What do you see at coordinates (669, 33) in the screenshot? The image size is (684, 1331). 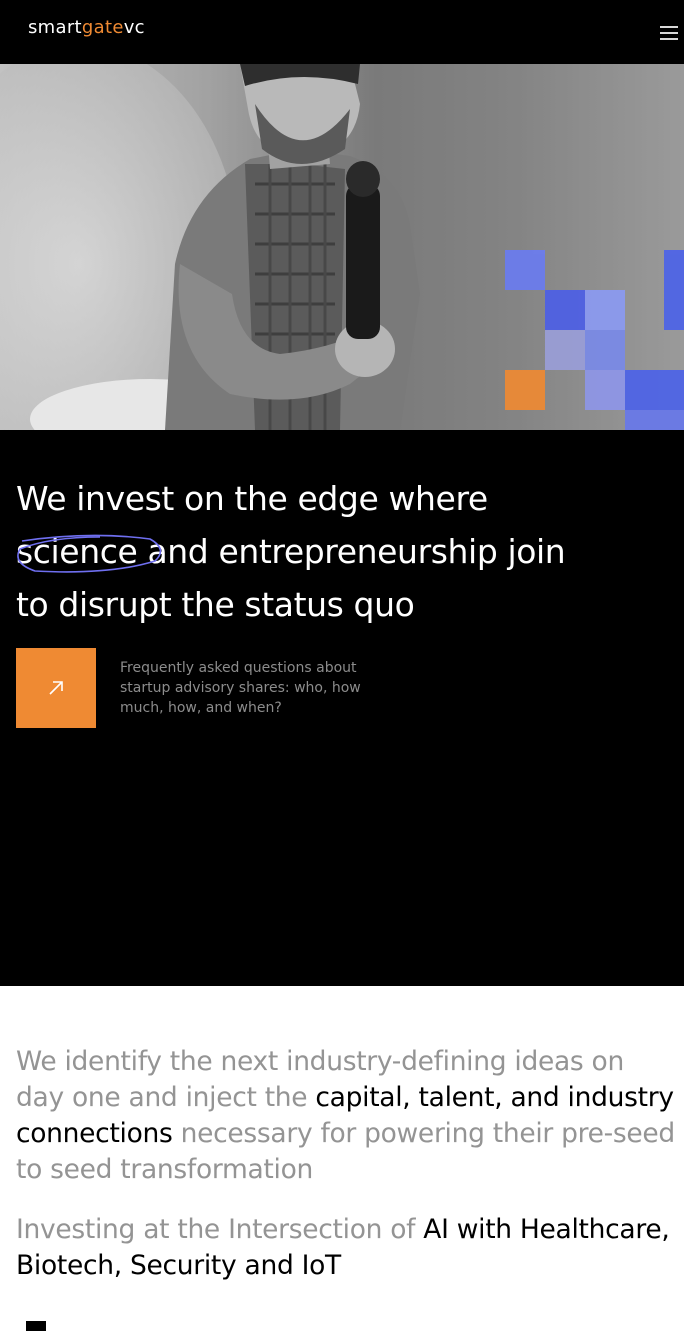 I see `hamburger-icon` at bounding box center [669, 33].